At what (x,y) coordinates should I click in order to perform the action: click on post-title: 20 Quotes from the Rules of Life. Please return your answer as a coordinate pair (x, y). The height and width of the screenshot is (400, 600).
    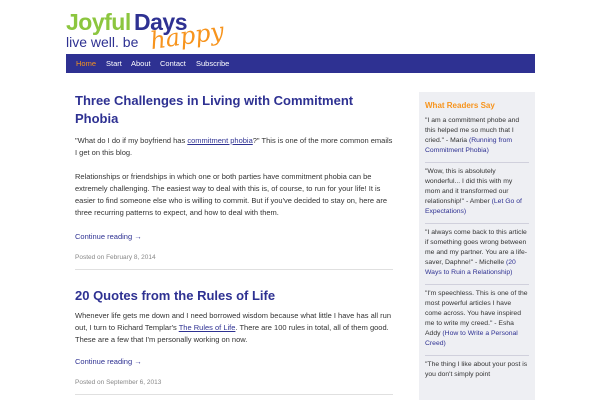
    Looking at the image, I should click on (234, 296).